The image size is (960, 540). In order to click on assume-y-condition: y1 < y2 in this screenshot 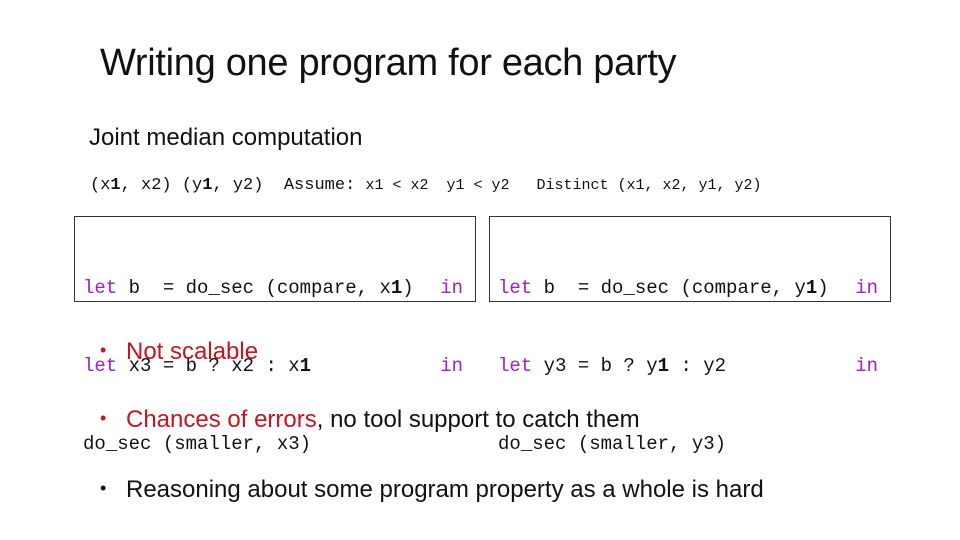, I will do `click(469, 185)`.